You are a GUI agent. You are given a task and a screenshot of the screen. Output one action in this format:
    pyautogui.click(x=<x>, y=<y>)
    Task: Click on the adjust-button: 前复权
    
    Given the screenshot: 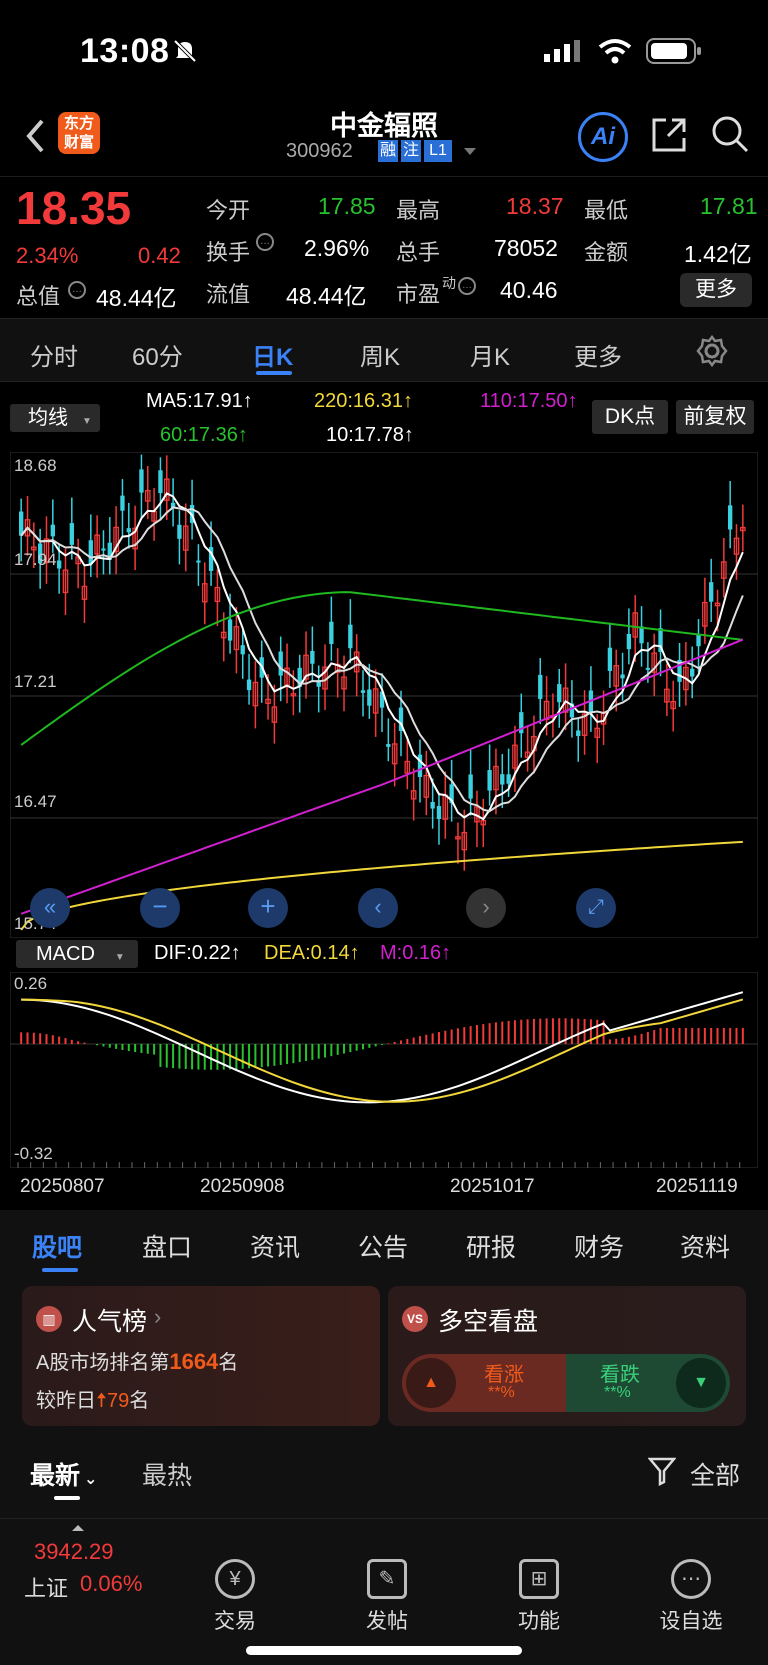 What is the action you would take?
    pyautogui.click(x=715, y=417)
    